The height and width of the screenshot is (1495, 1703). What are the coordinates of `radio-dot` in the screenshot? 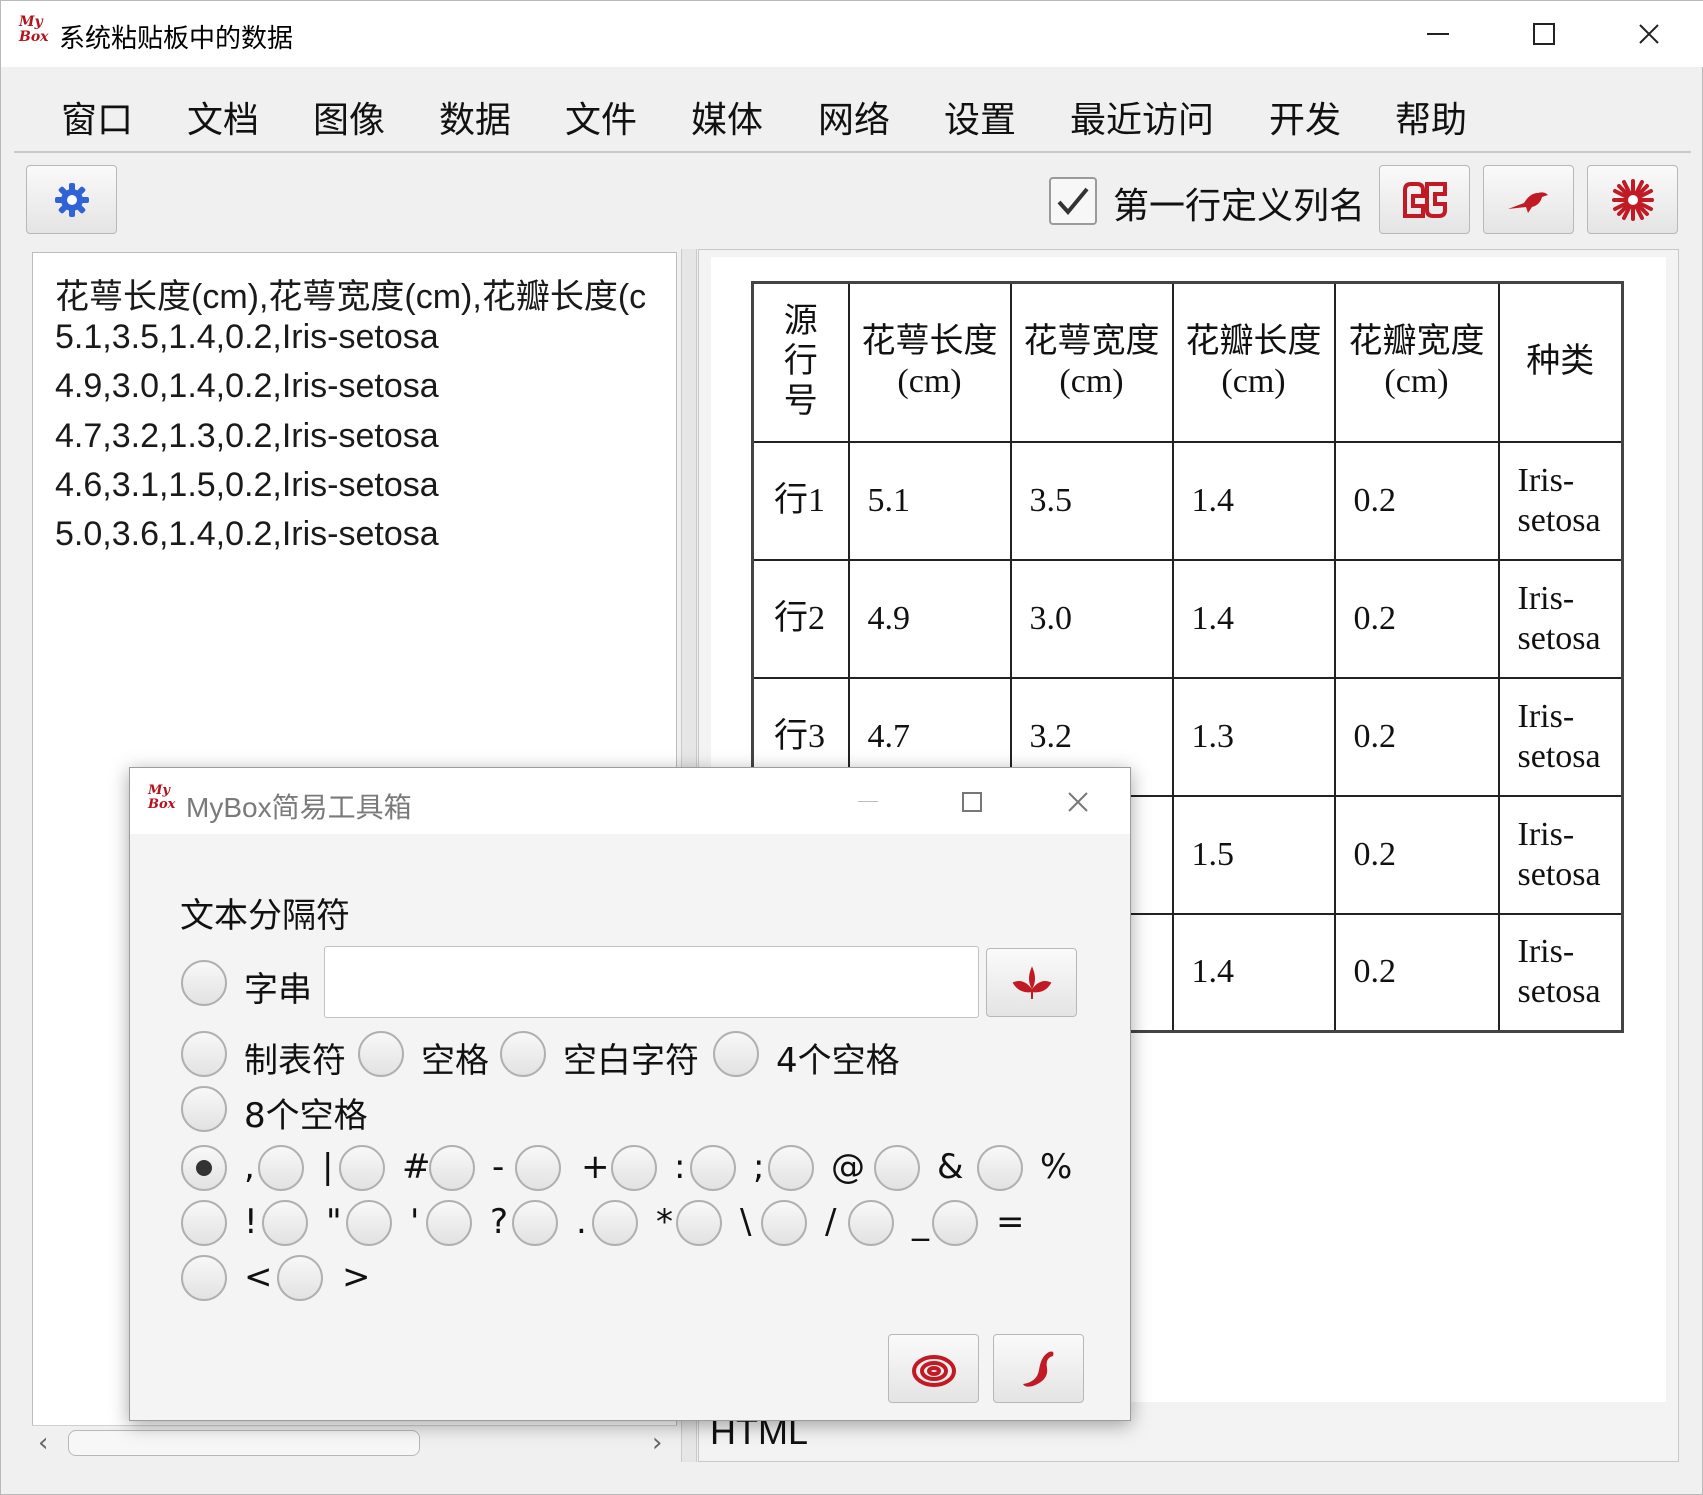 It's located at (535, 1223).